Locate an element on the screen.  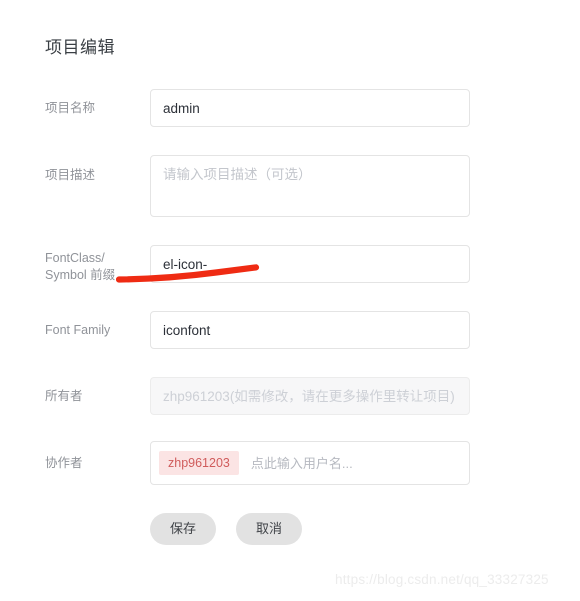
form-actions: 保存 取消 is located at coordinates (226, 529).